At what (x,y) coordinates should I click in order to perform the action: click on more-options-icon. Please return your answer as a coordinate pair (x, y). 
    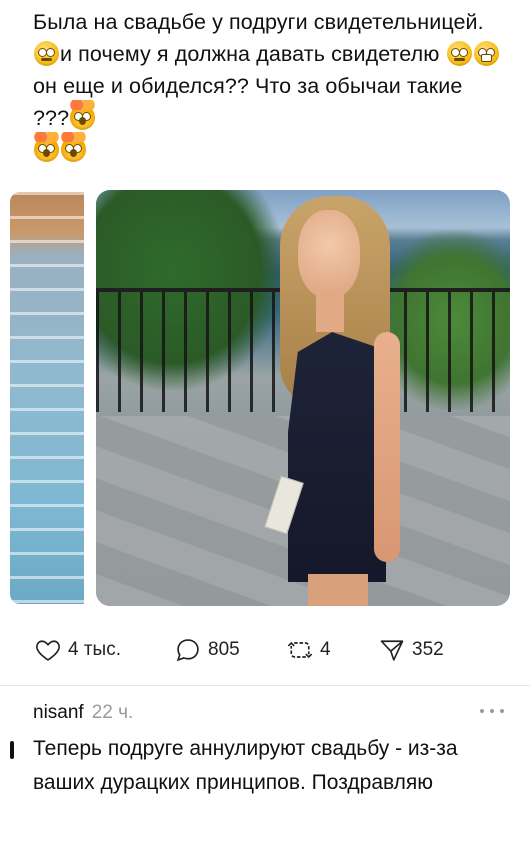
    Looking at the image, I should click on (492, 711).